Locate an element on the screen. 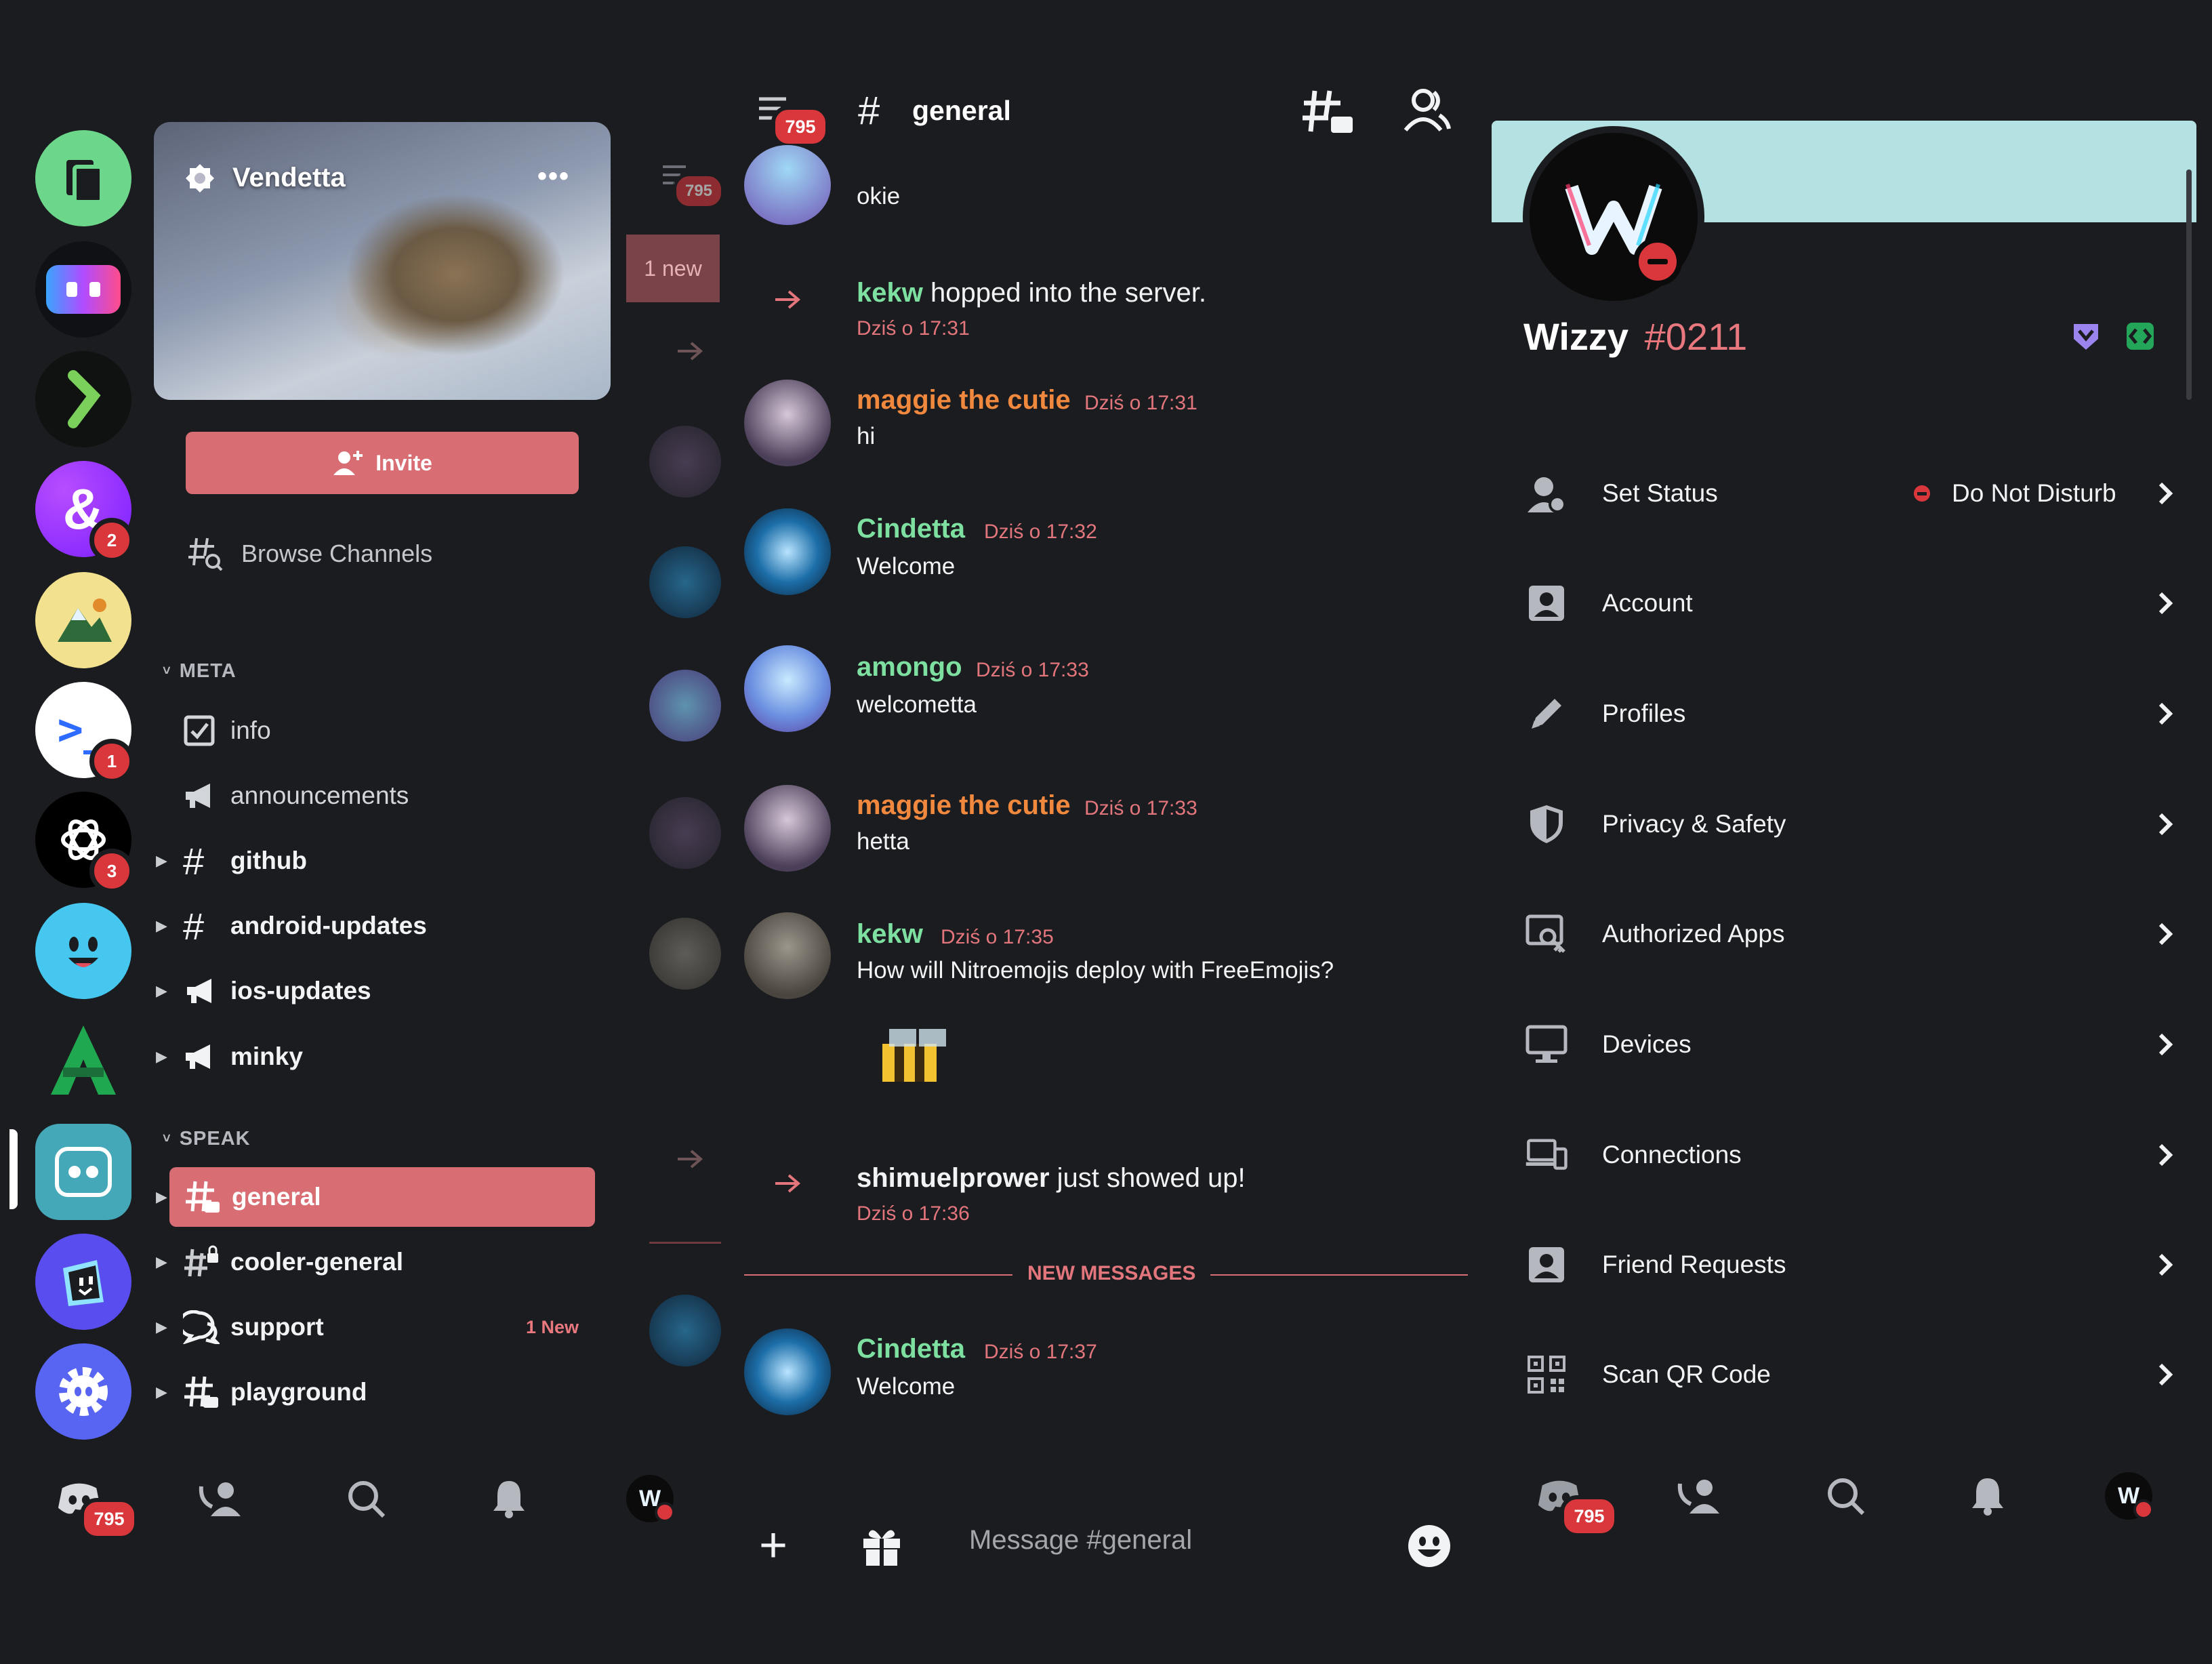  server-icon-python is located at coordinates (83, 620).